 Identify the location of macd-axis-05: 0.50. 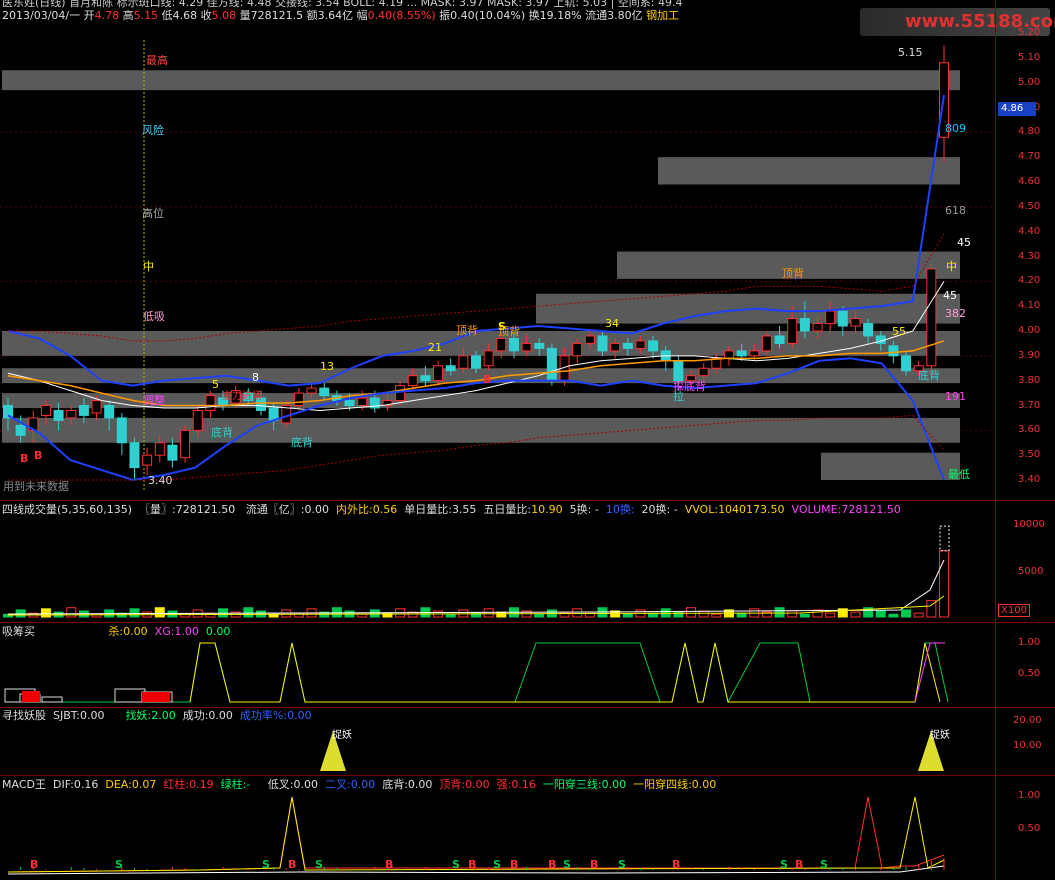
(1029, 828).